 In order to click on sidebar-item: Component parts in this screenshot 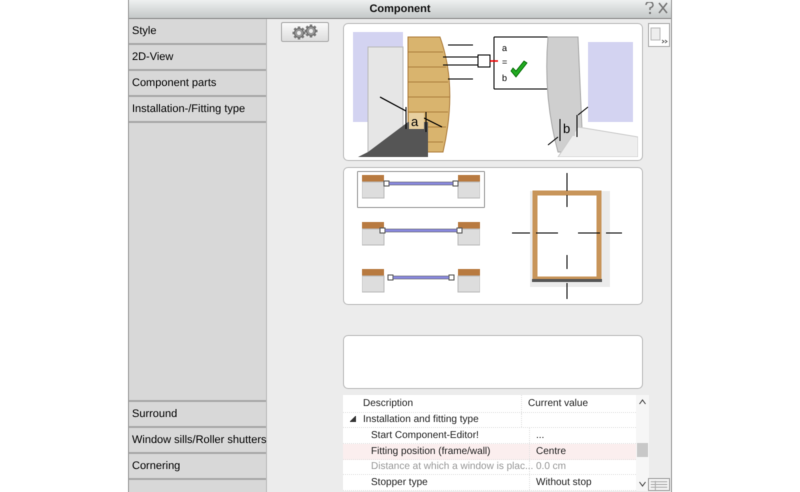, I will do `click(197, 84)`.